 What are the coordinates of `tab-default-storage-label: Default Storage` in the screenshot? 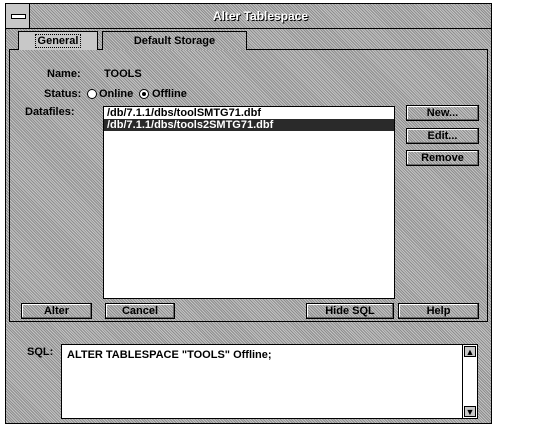 It's located at (174, 41).